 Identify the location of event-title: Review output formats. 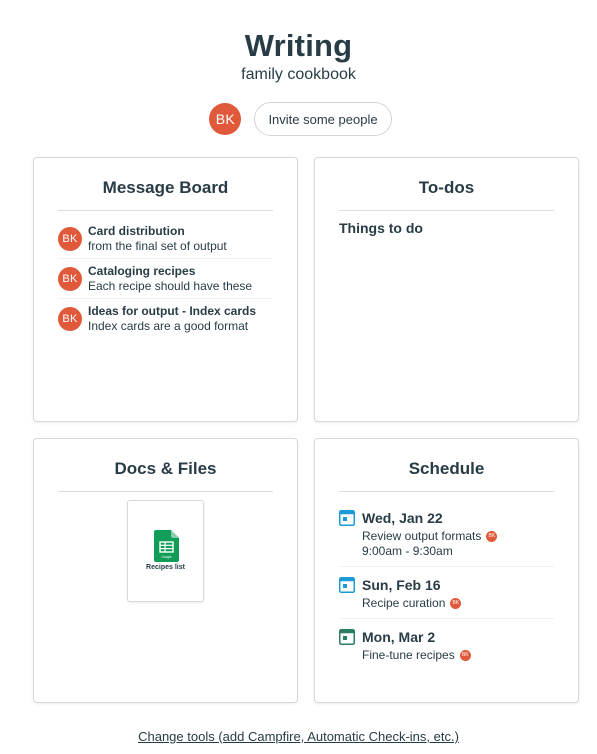
(422, 536).